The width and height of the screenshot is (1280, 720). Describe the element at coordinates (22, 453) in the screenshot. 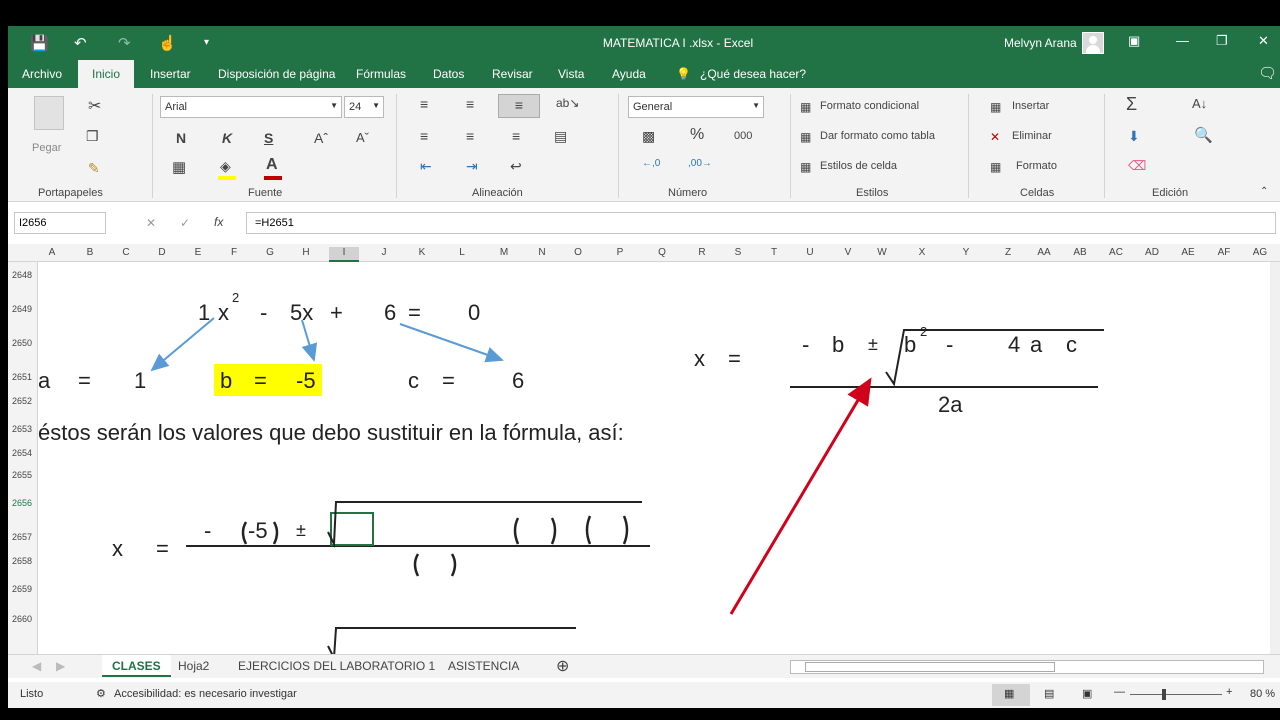

I see `row-header: 2654` at that location.